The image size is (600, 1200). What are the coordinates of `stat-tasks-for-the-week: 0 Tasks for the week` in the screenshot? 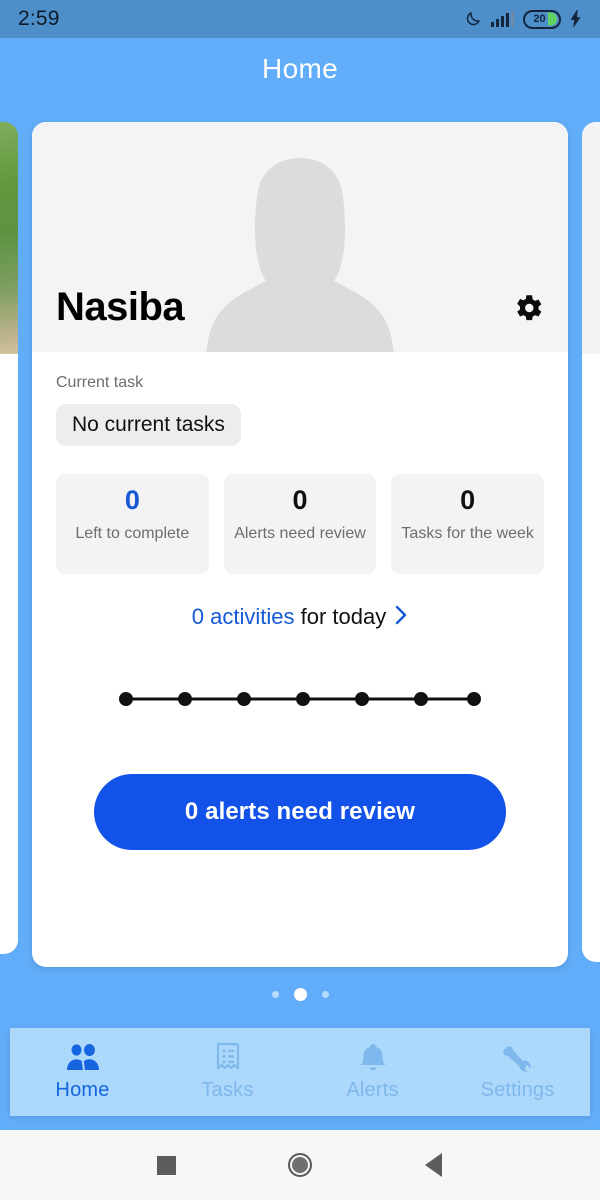 It's located at (468, 524).